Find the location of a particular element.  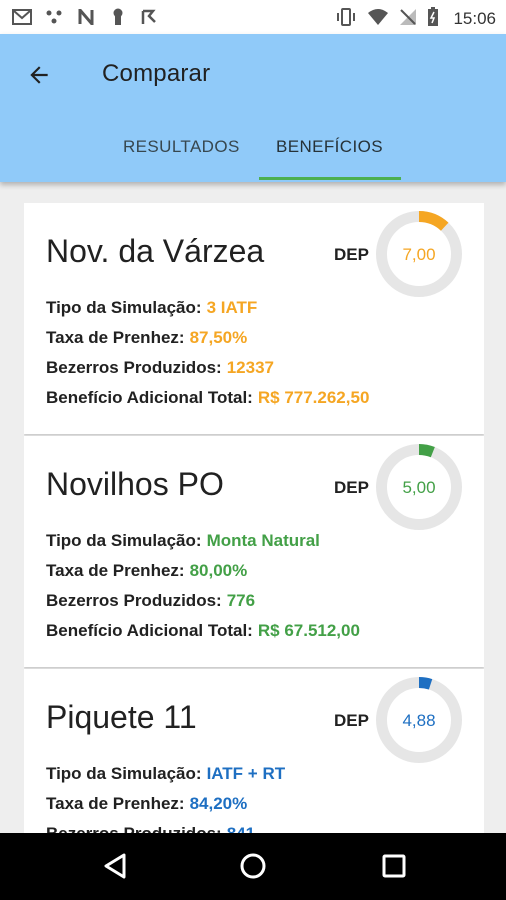

row-value: IATF + RT is located at coordinates (246, 773).